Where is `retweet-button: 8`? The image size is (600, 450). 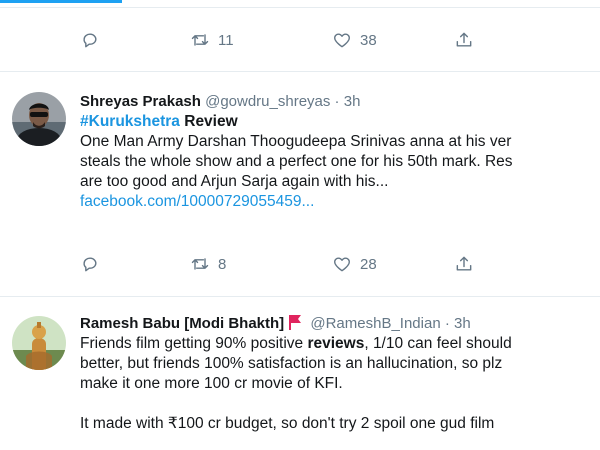
retweet-button: 8 is located at coordinates (208, 264).